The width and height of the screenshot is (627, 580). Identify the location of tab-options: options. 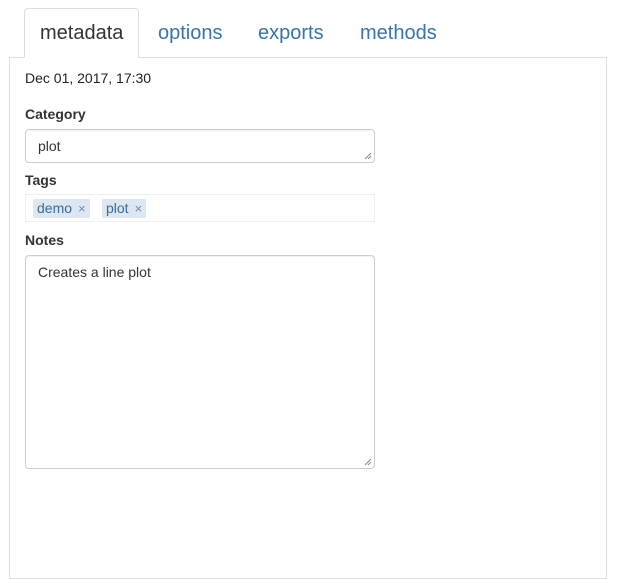
(190, 34).